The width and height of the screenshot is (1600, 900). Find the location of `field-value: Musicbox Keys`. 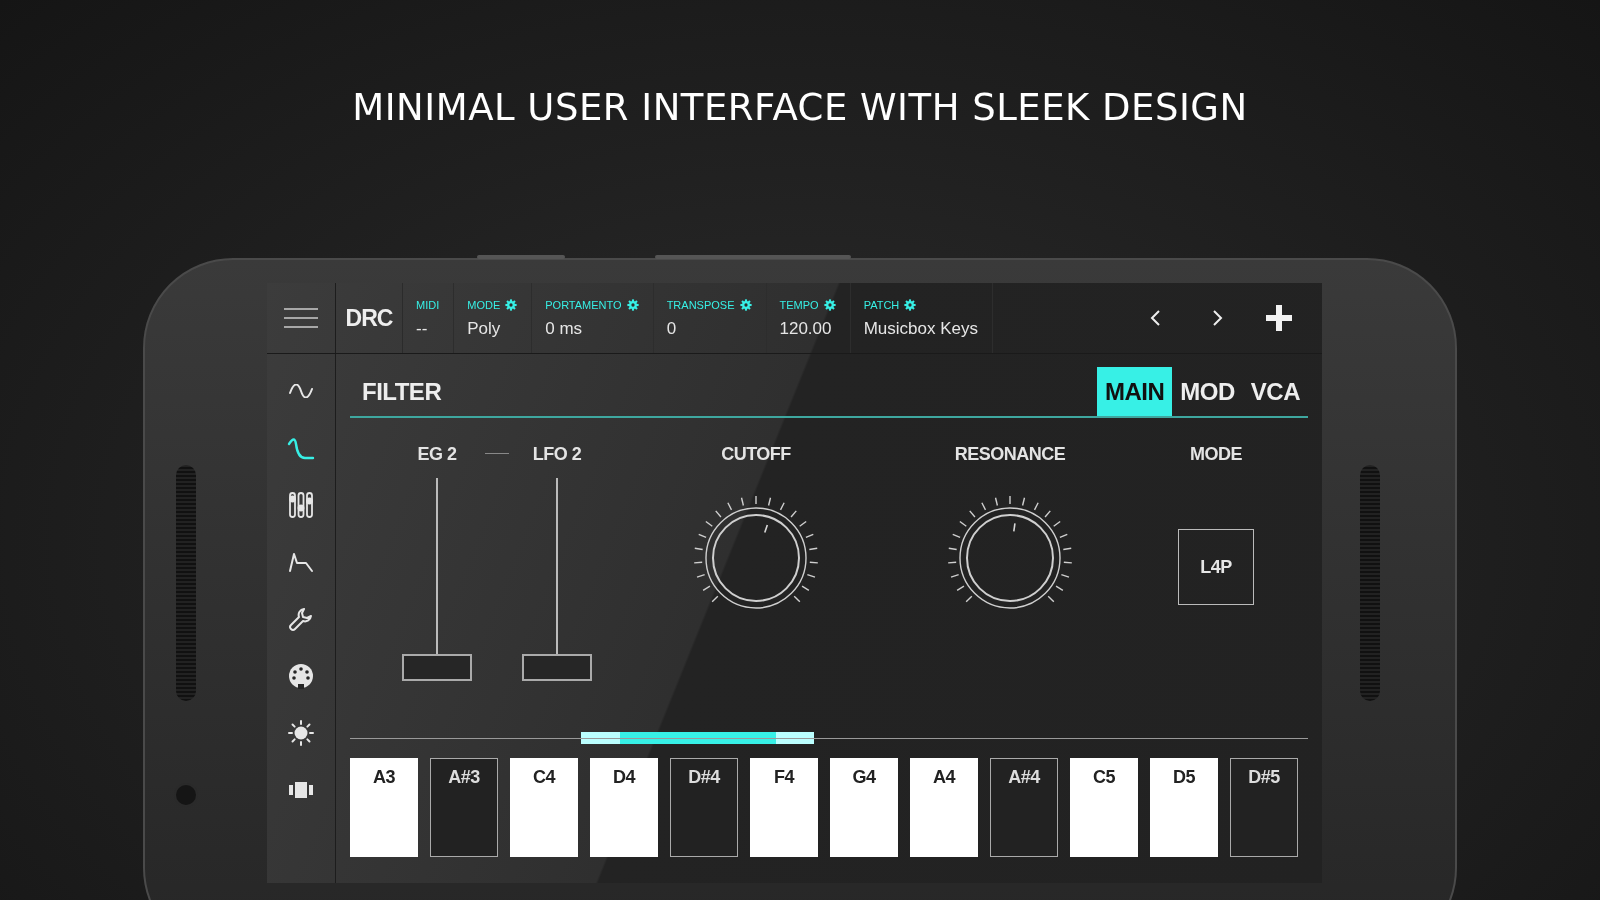

field-value: Musicbox Keys is located at coordinates (920, 329).